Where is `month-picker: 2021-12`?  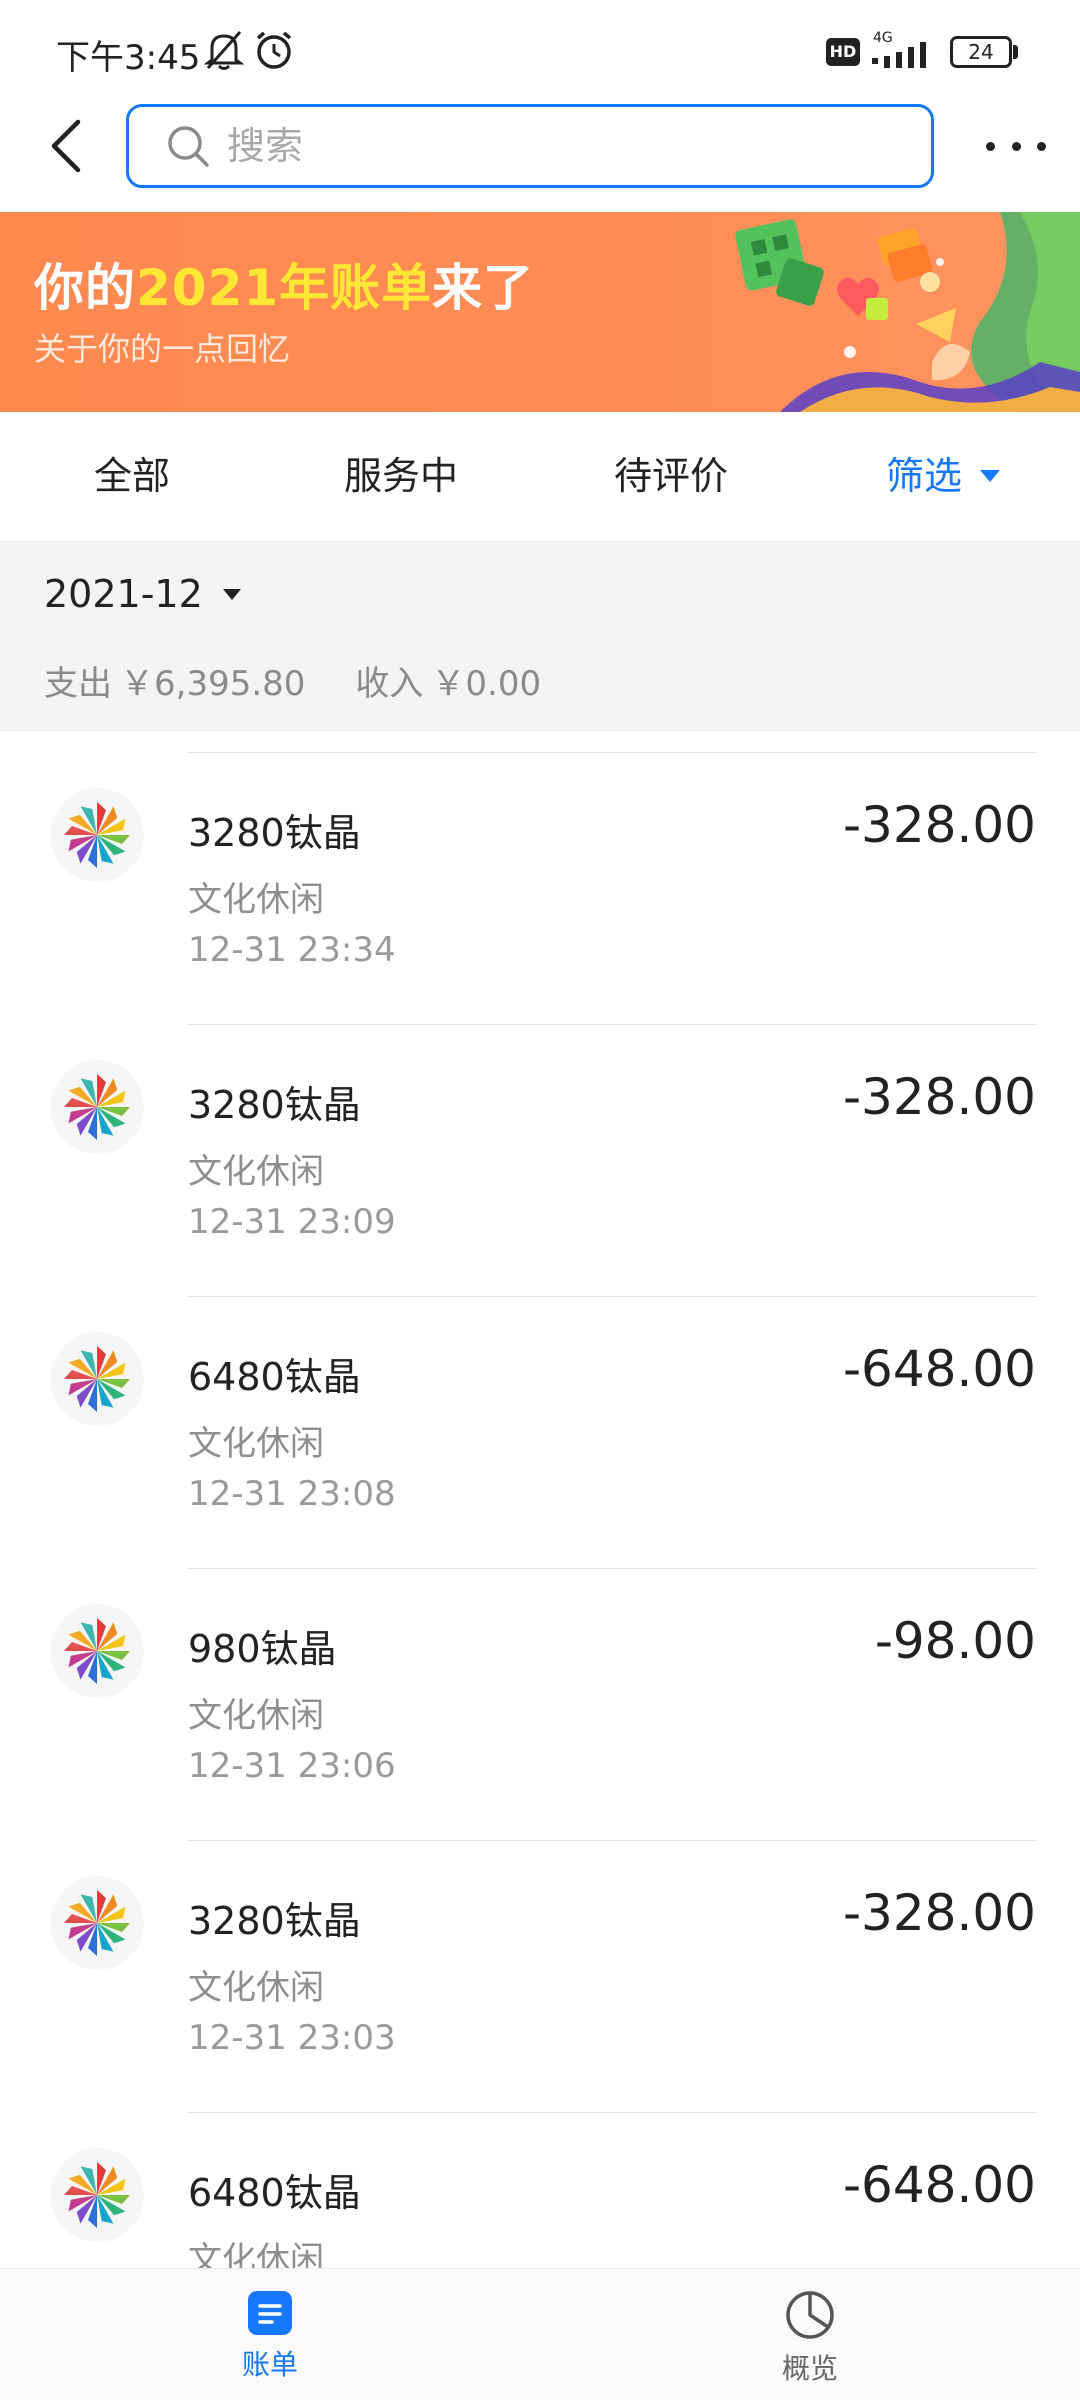 month-picker: 2021-12 is located at coordinates (142, 594).